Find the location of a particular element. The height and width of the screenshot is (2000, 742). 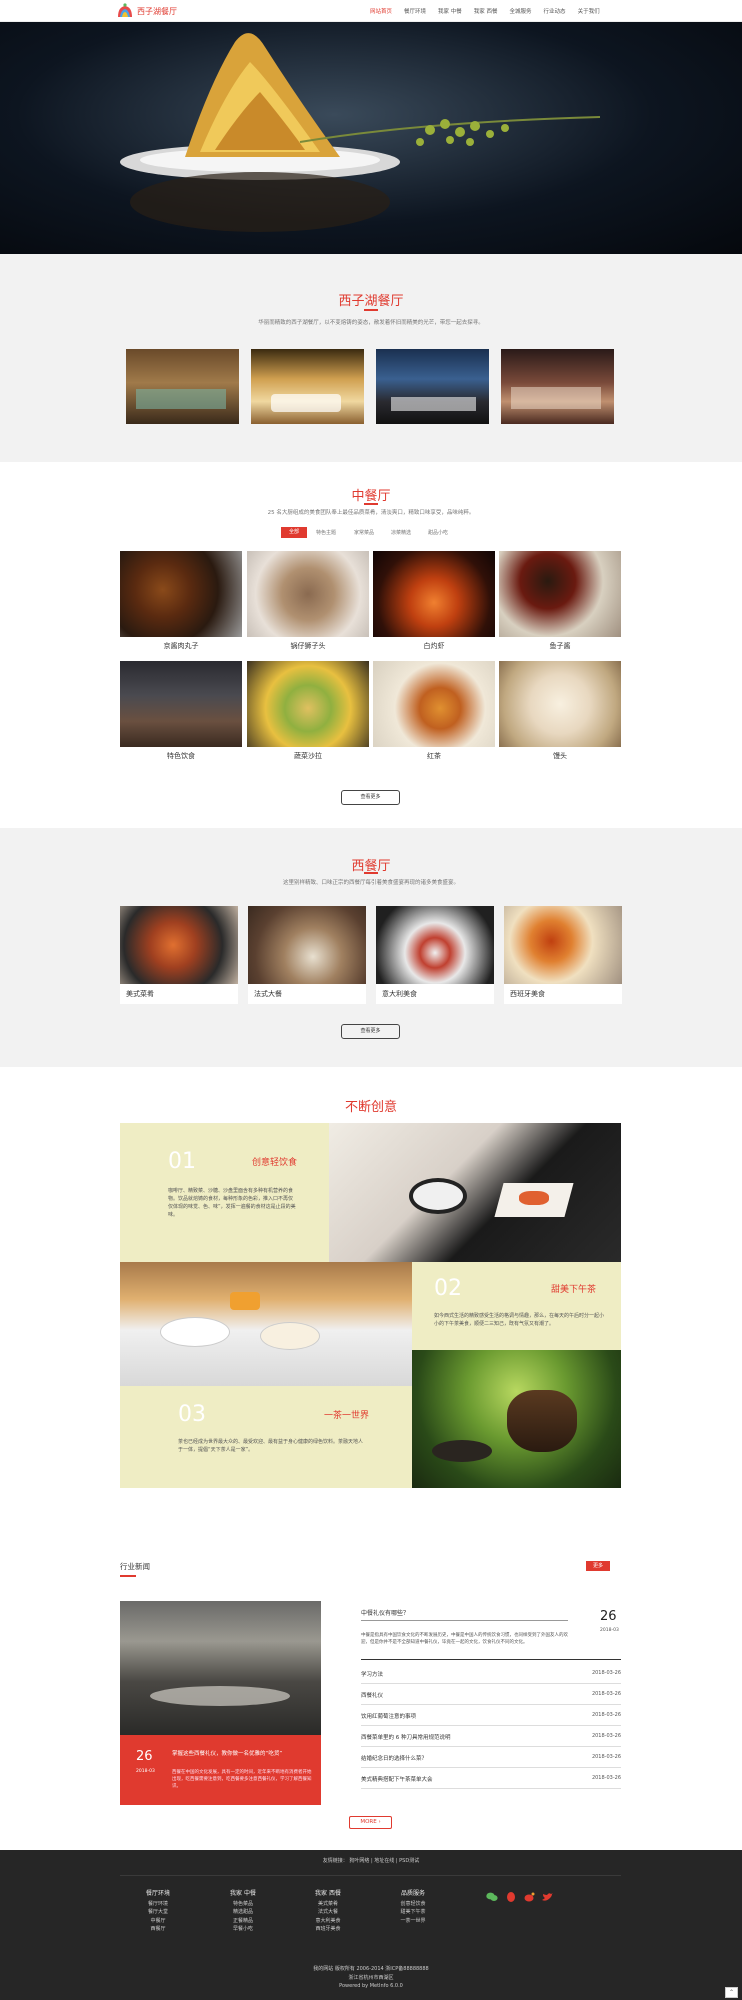

footer-col: 我家 西餐 美式菜肴 法式大餐 意大利美食 西班牙美食 is located at coordinates (328, 1912).